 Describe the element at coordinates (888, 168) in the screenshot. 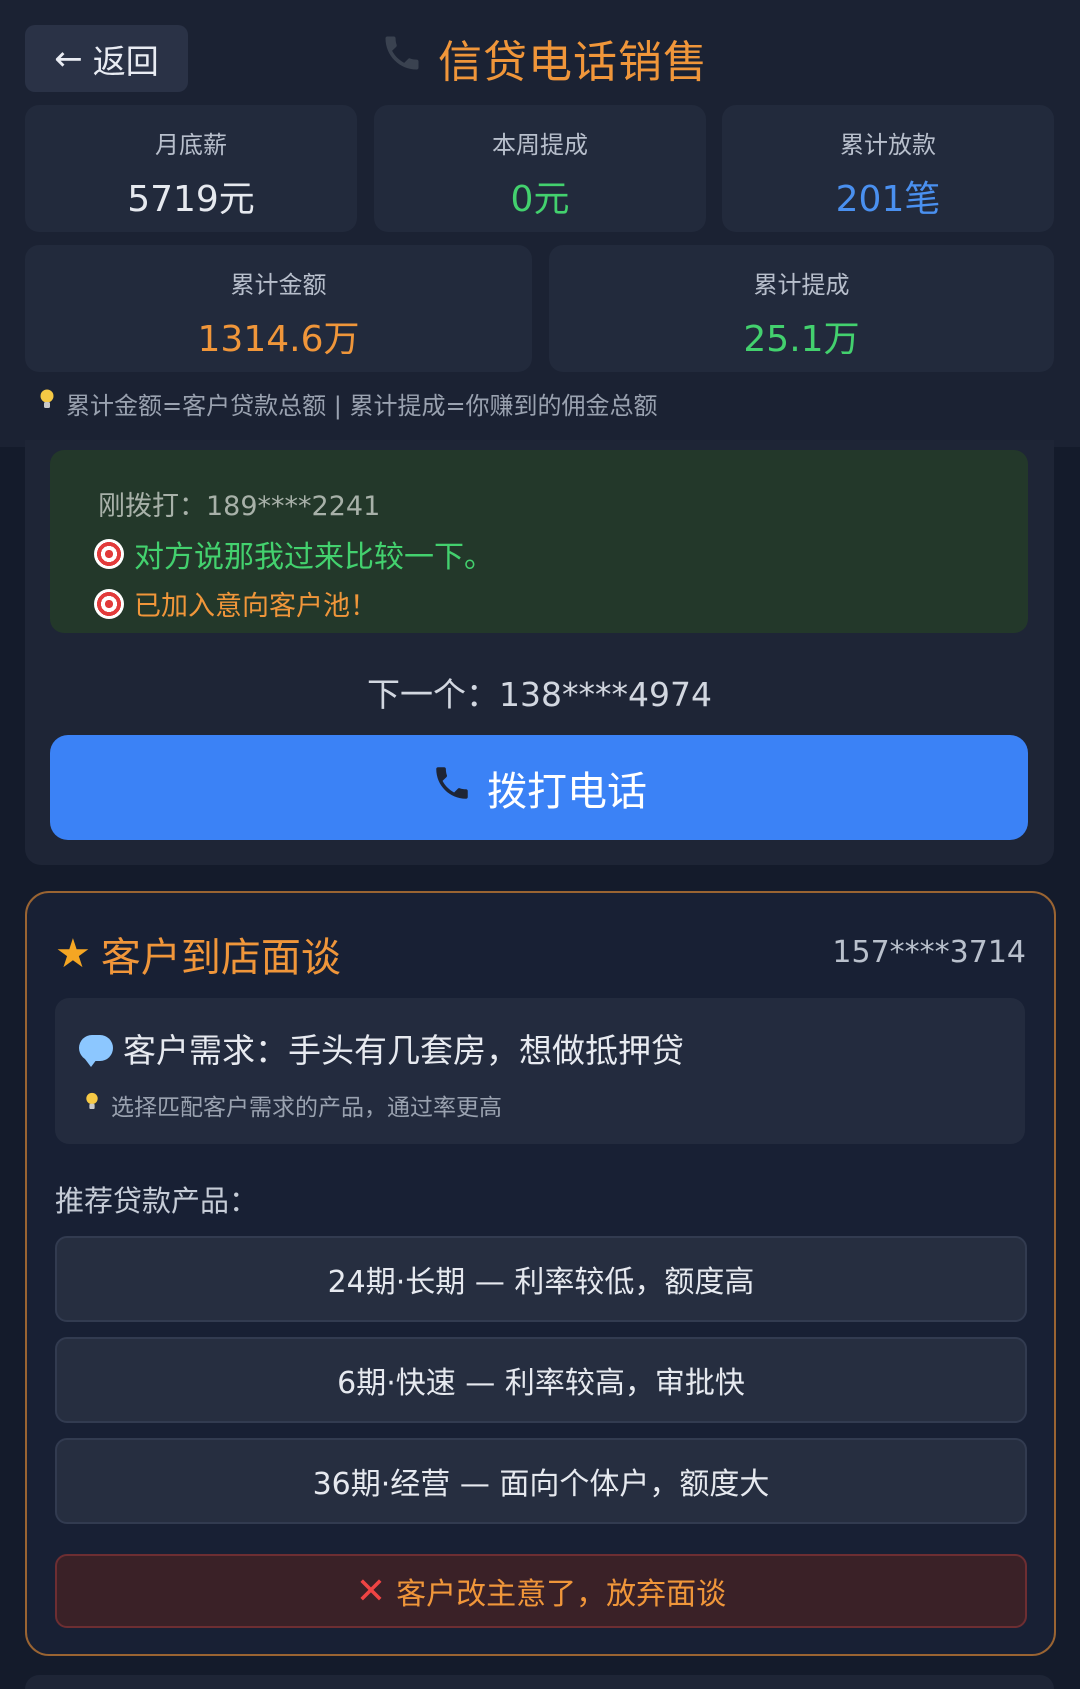

I see `stat-total-loans: 累计放款 201笔` at that location.